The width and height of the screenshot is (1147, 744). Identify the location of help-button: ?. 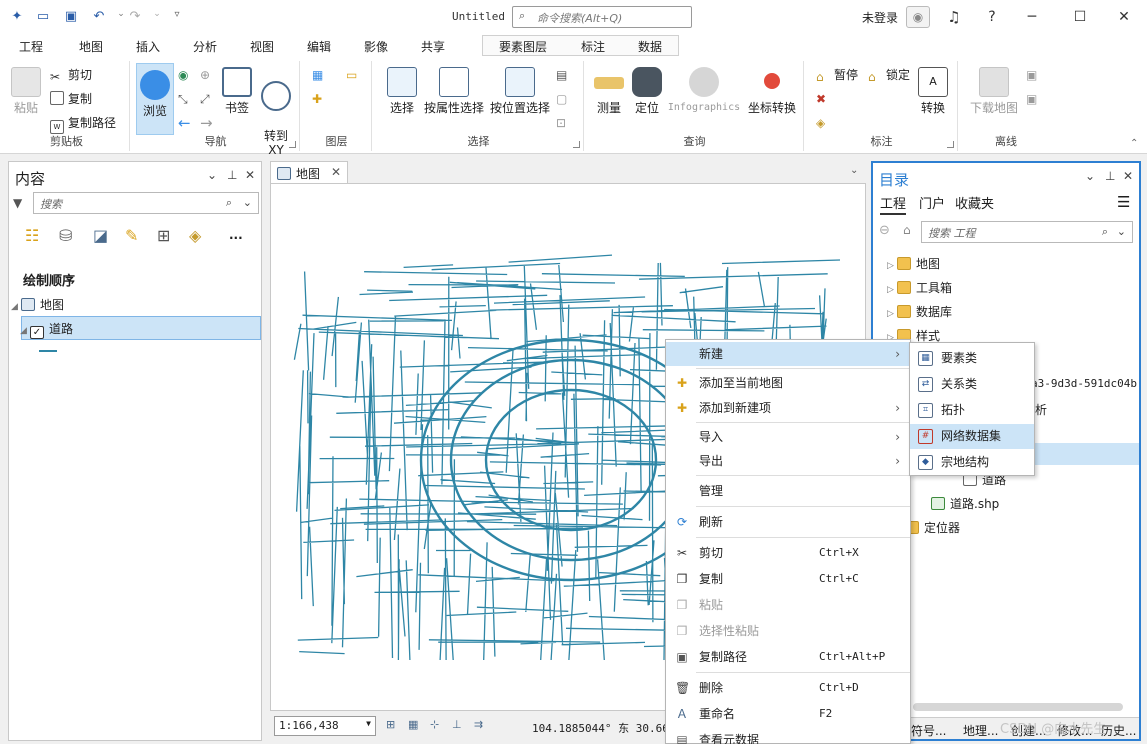
(992, 17).